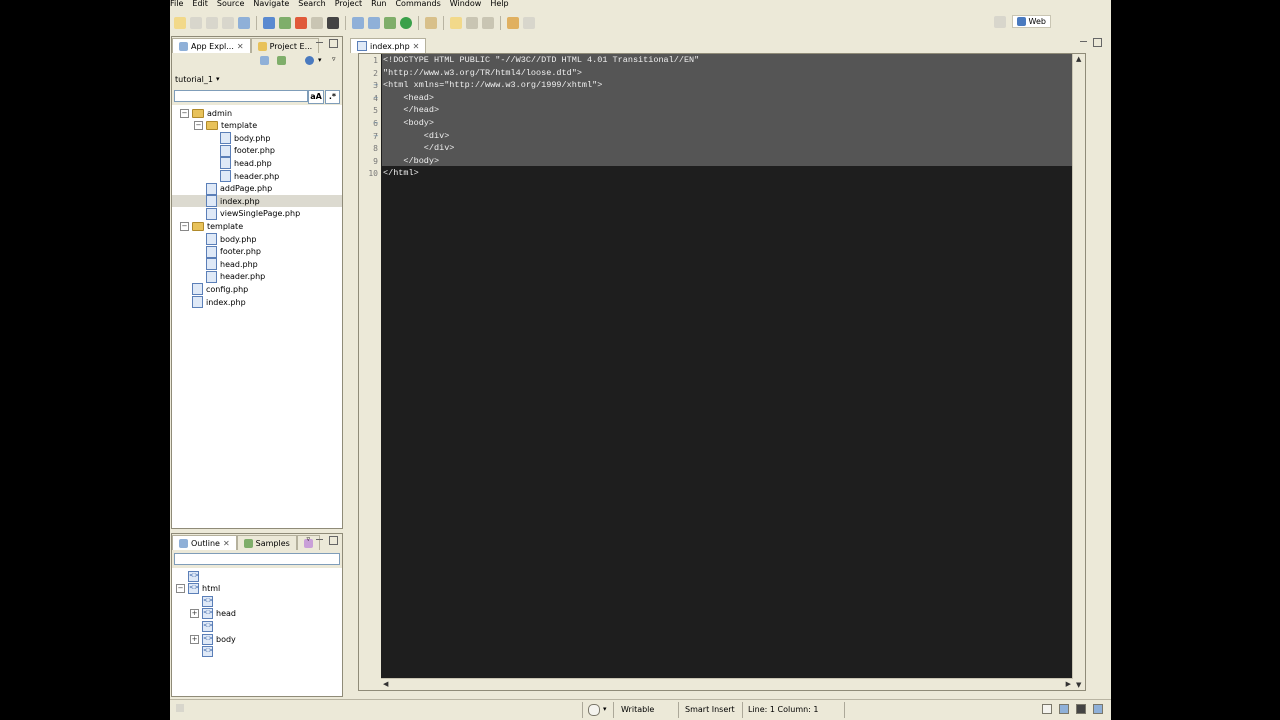  I want to click on menu-project: Project, so click(348, 5).